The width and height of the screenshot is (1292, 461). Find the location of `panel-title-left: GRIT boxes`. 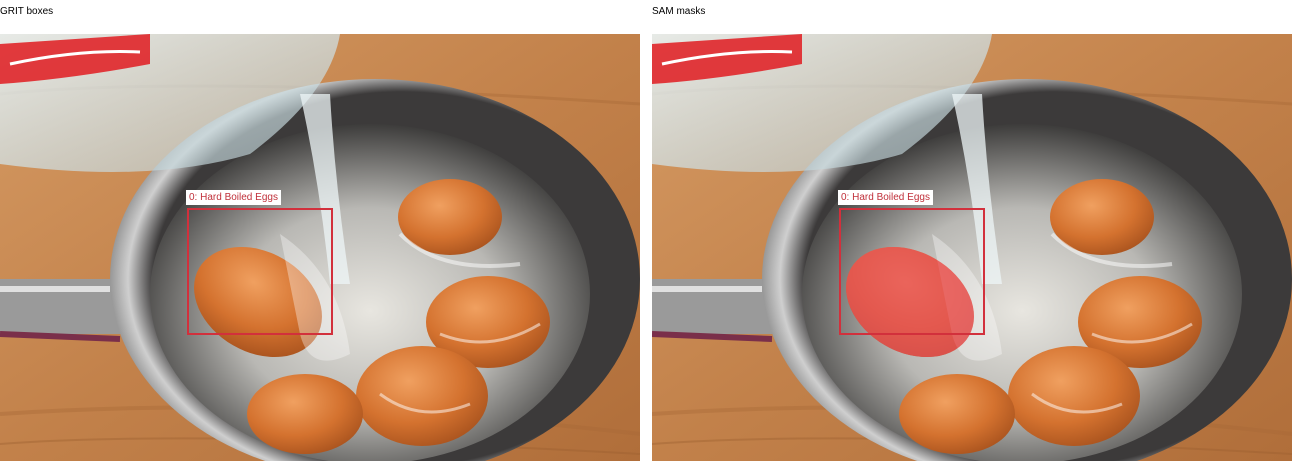

panel-title-left: GRIT boxes is located at coordinates (27, 11).